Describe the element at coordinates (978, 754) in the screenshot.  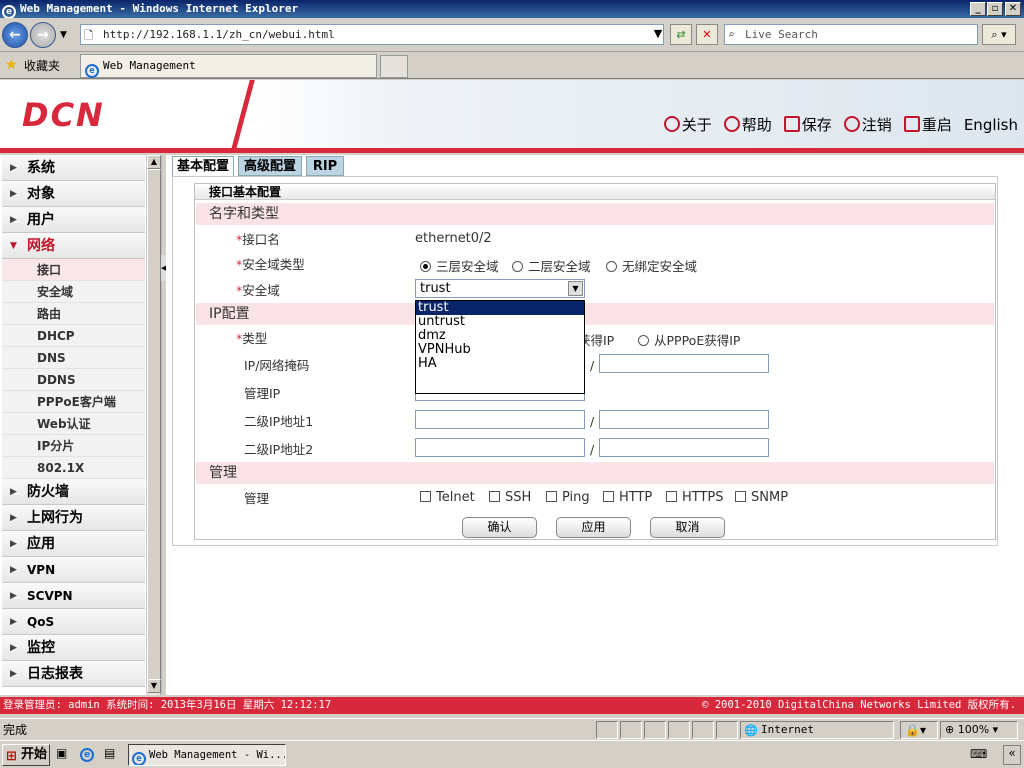
I see `keyboard-icon: ⌨` at that location.